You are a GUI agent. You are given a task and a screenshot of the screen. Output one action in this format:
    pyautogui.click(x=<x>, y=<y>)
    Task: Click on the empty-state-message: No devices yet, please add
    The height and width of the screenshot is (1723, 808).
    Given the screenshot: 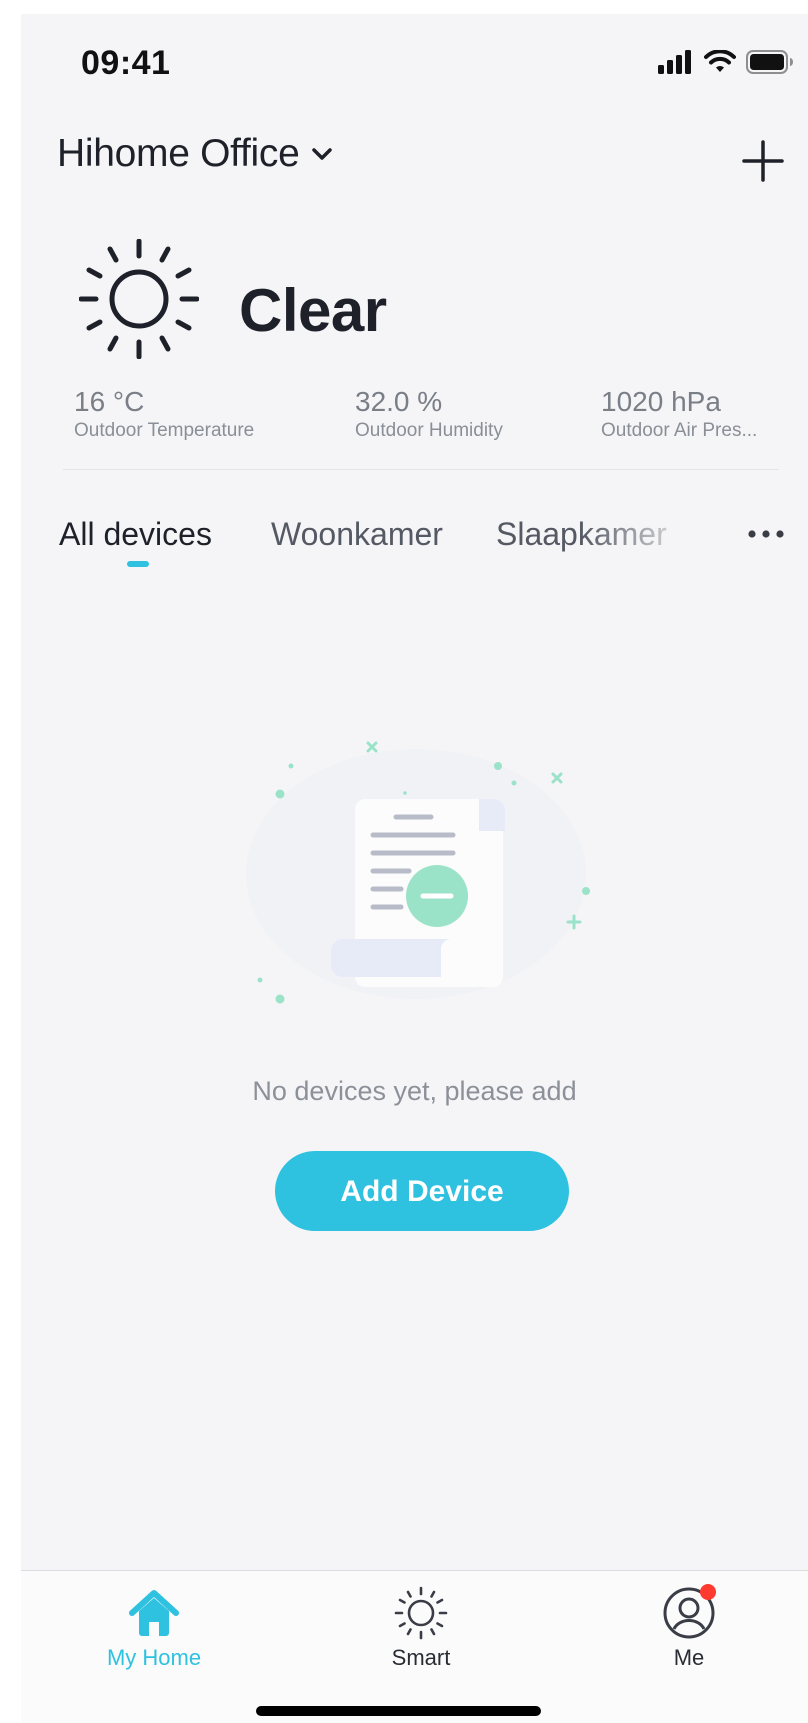 What is the action you would take?
    pyautogui.click(x=414, y=1091)
    